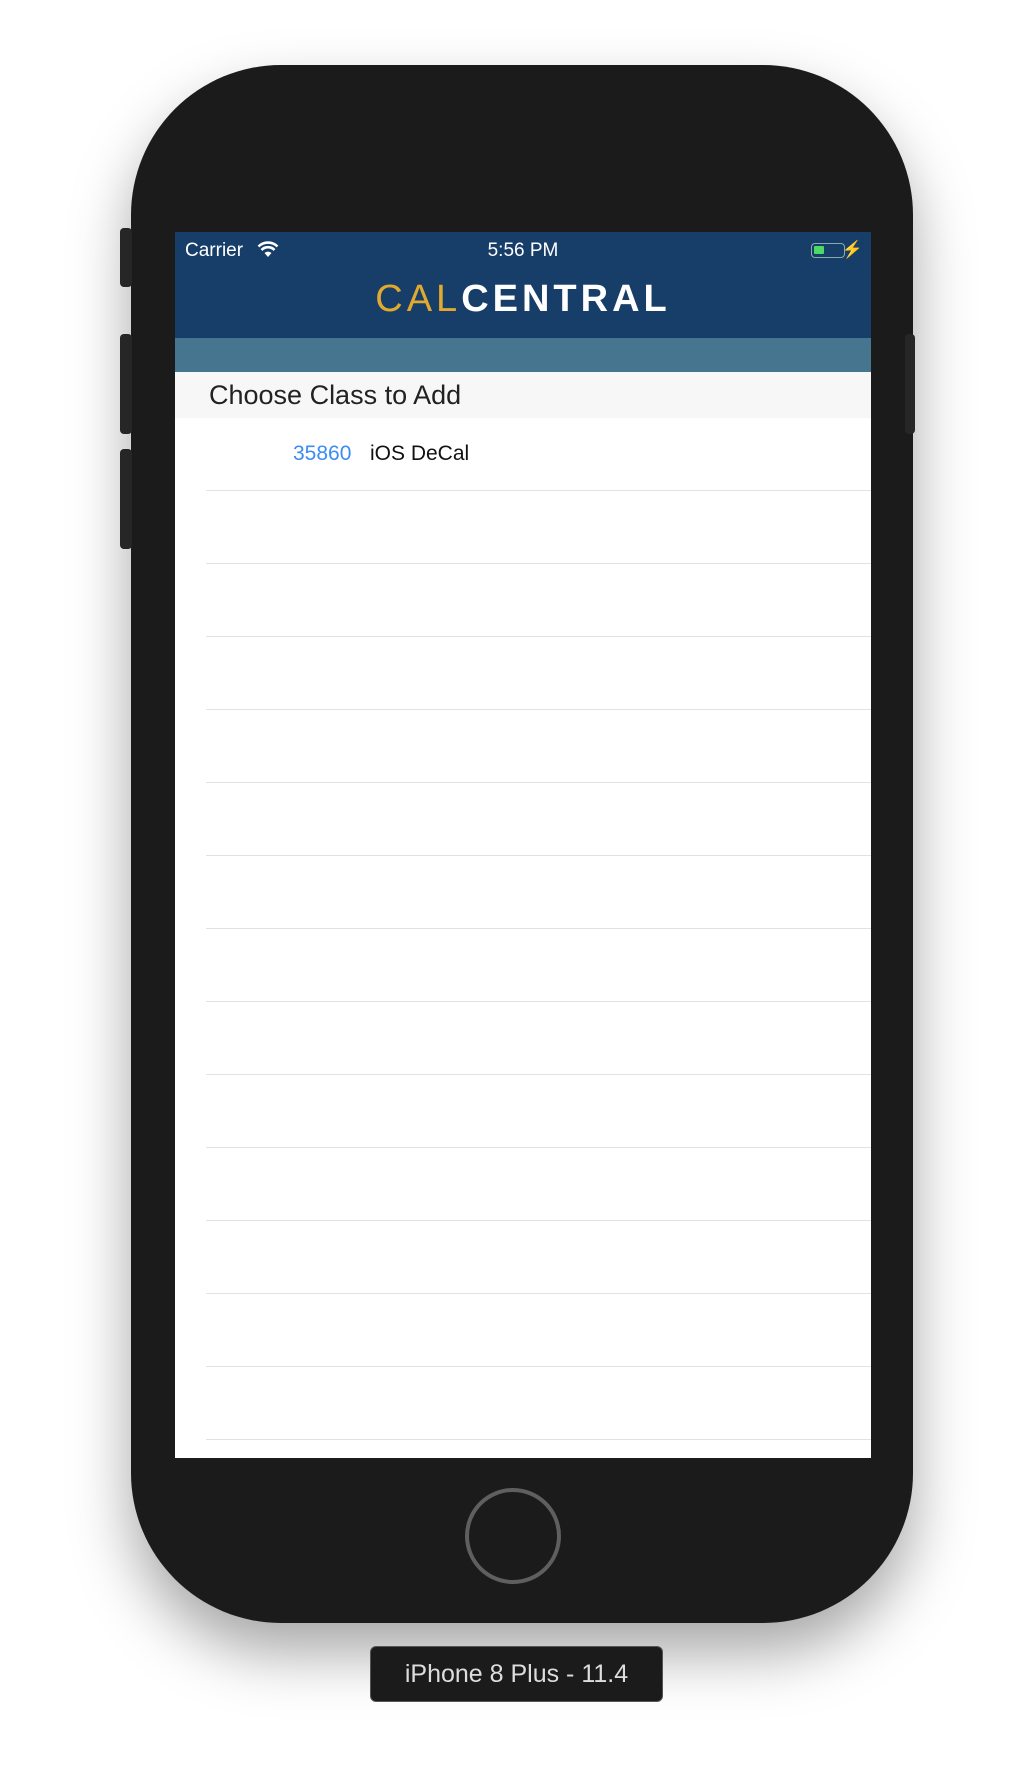 The height and width of the screenshot is (1786, 1034). What do you see at coordinates (126, 384) in the screenshot?
I see `volume-up-button` at bounding box center [126, 384].